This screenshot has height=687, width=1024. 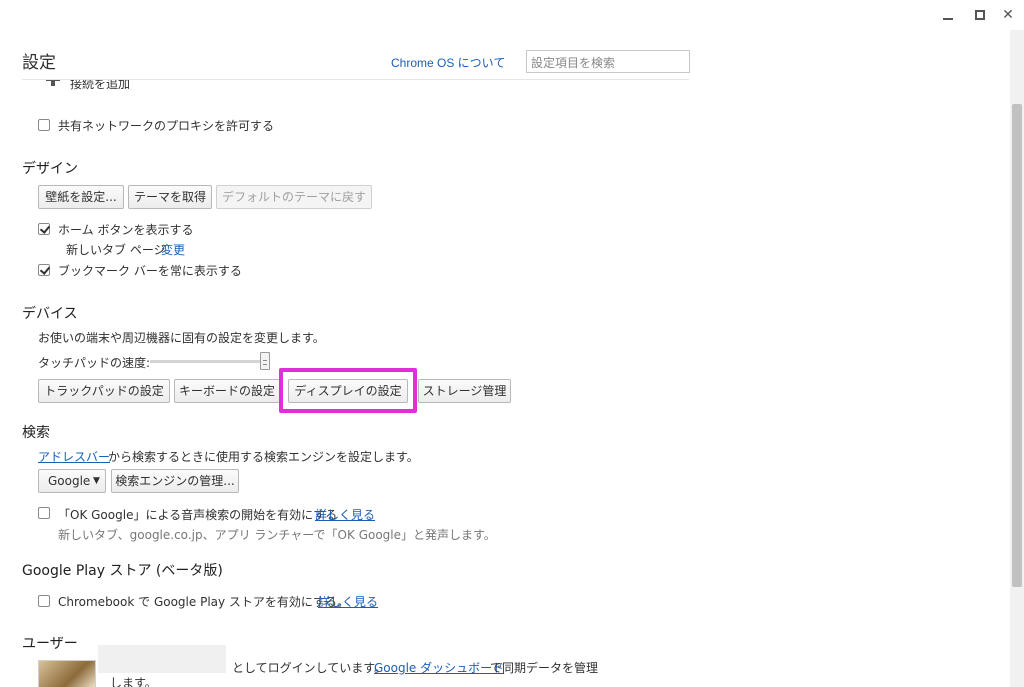 What do you see at coordinates (133, 681) in the screenshot?
I see `sync-data-text-continued: します。` at bounding box center [133, 681].